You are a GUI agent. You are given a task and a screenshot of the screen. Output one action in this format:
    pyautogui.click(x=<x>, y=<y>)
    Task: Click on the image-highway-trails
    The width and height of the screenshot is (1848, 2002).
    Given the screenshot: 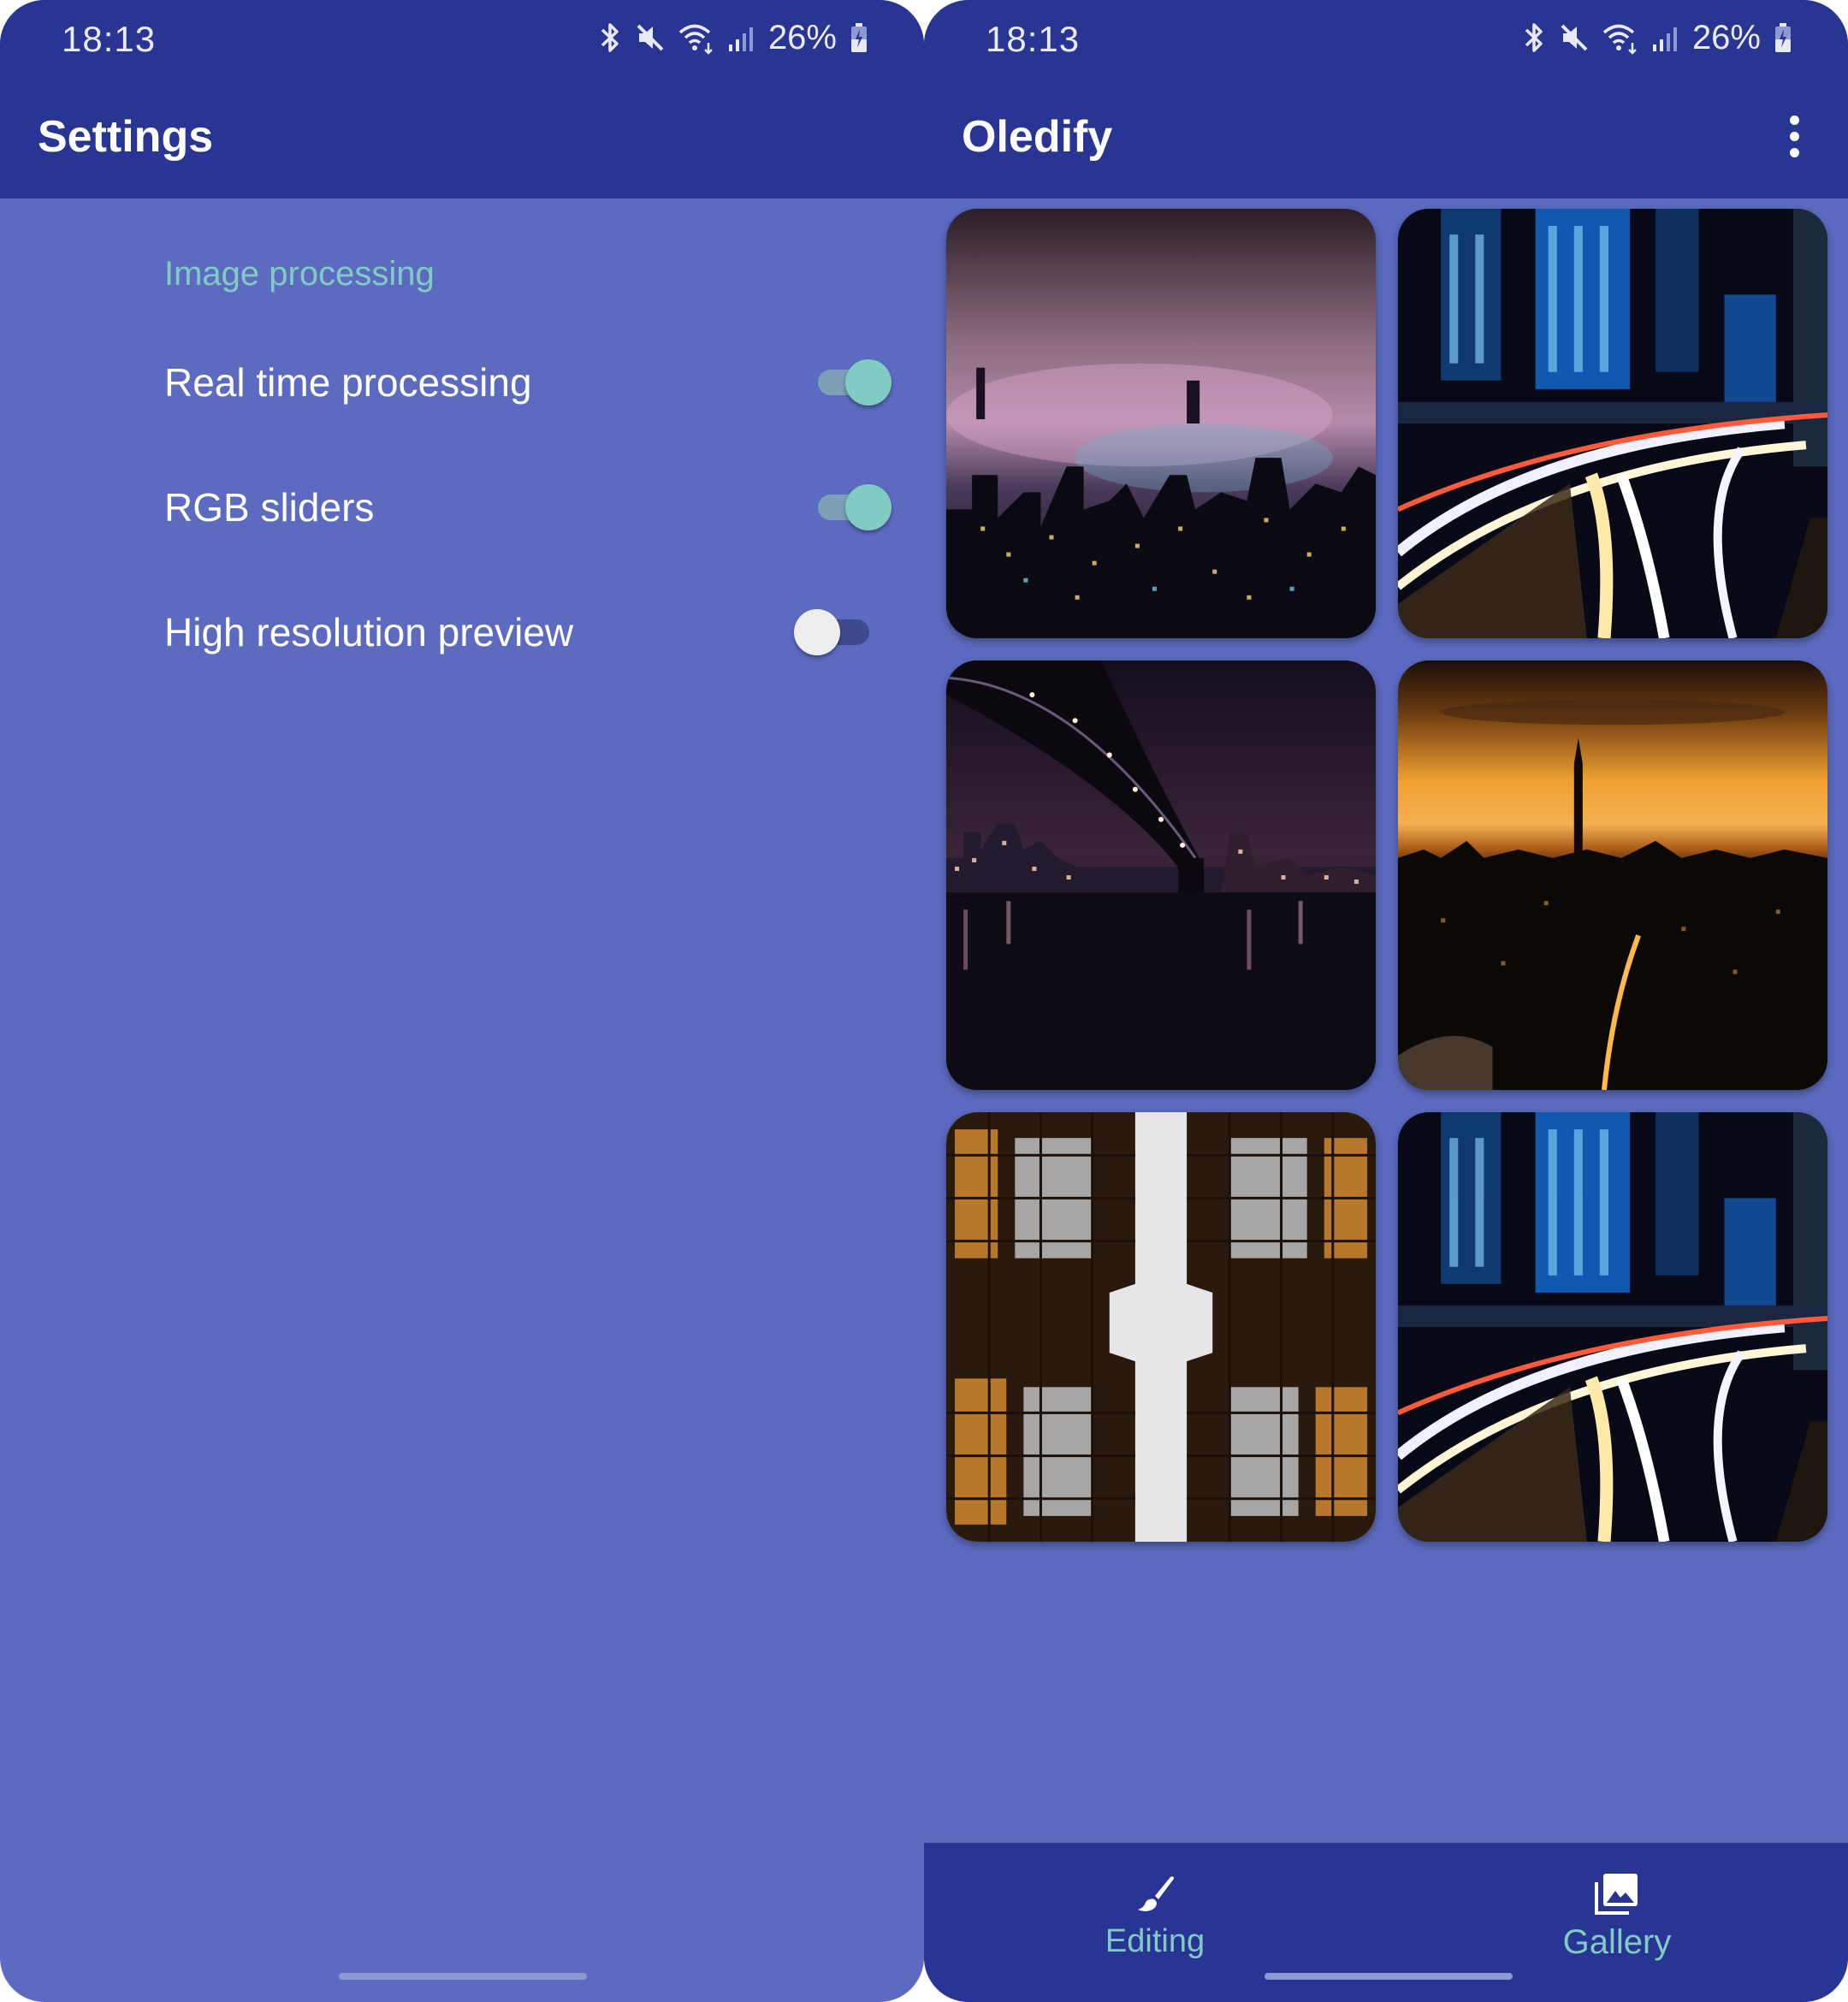 What is the action you would take?
    pyautogui.click(x=1612, y=423)
    